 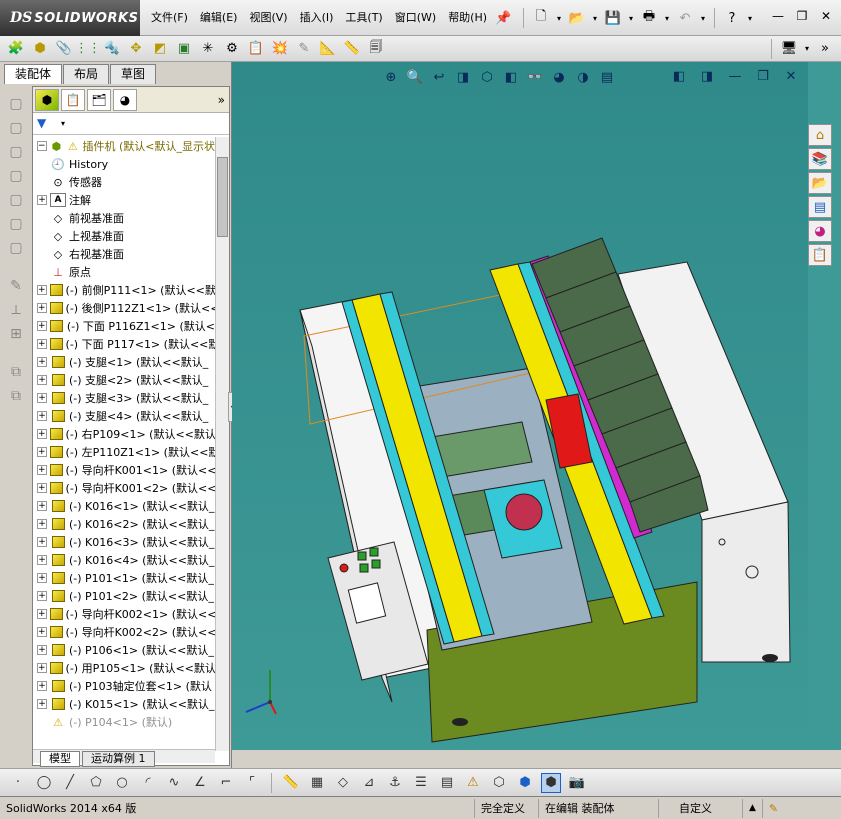 What do you see at coordinates (222, 444) in the screenshot?
I see `tree-vertical-scrollbar` at bounding box center [222, 444].